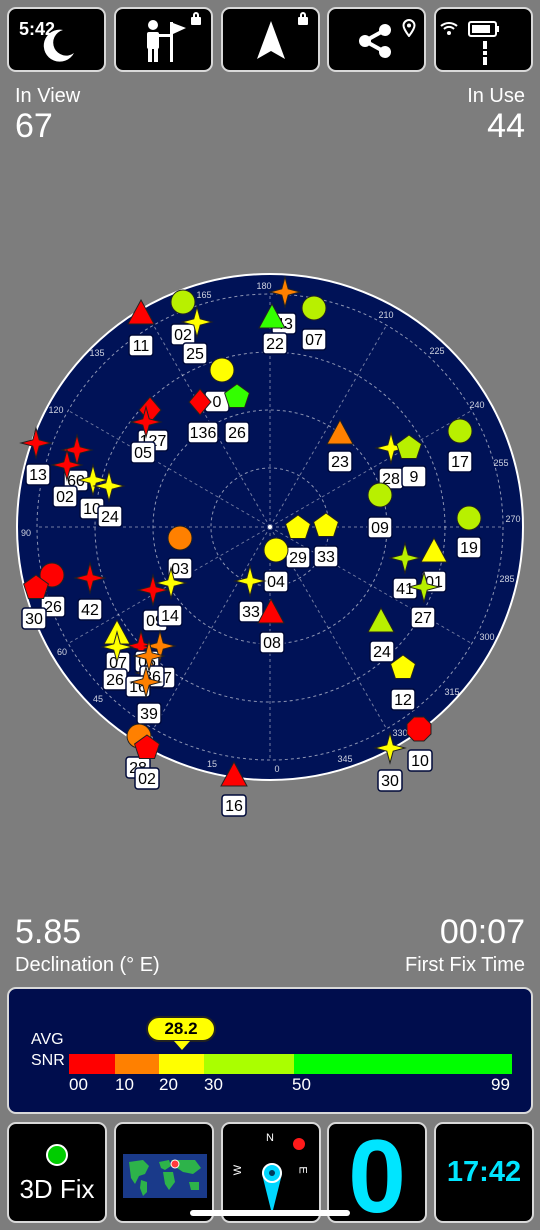 Image resolution: width=540 pixels, height=1230 pixels. Describe the element at coordinates (78, 1084) in the screenshot. I see `snr-tick-00: 00` at that location.